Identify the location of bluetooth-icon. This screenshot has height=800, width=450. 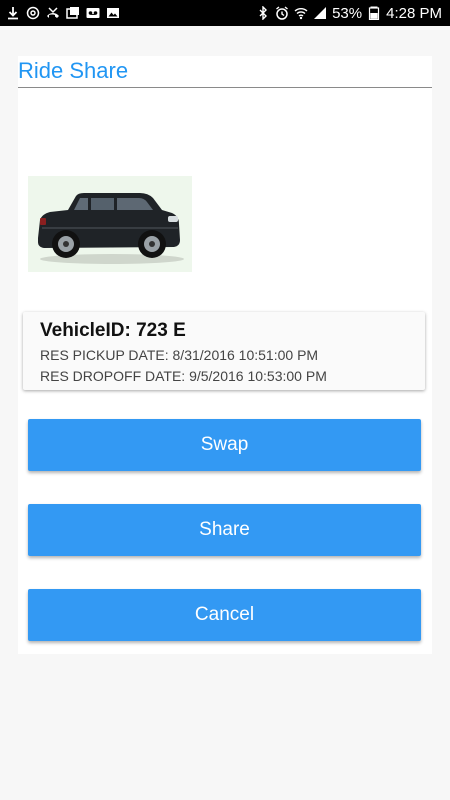
(263, 13).